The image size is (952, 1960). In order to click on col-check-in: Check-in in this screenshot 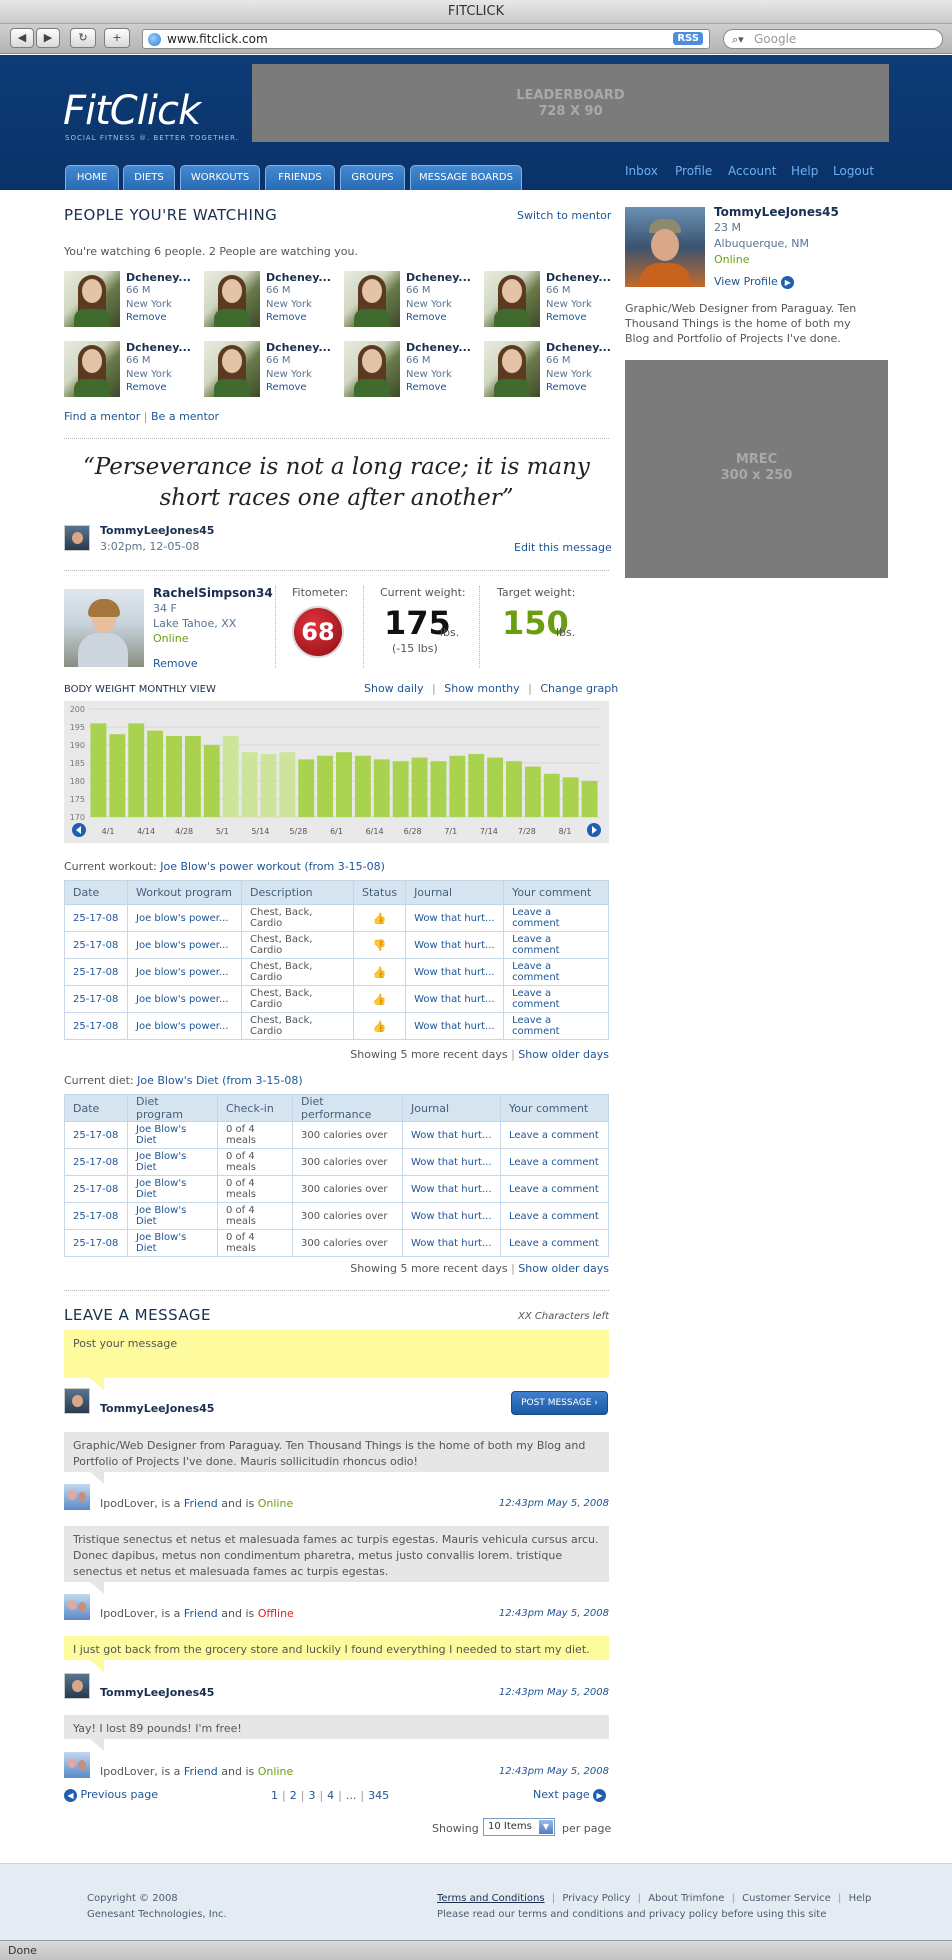, I will do `click(255, 1108)`.